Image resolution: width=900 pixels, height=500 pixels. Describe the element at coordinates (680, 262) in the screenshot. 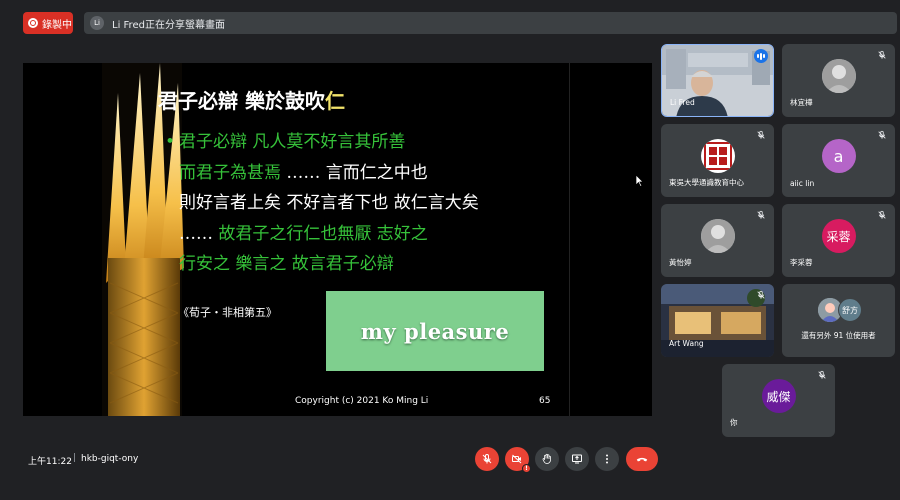

I see `participant-name: 黃怡婷` at that location.